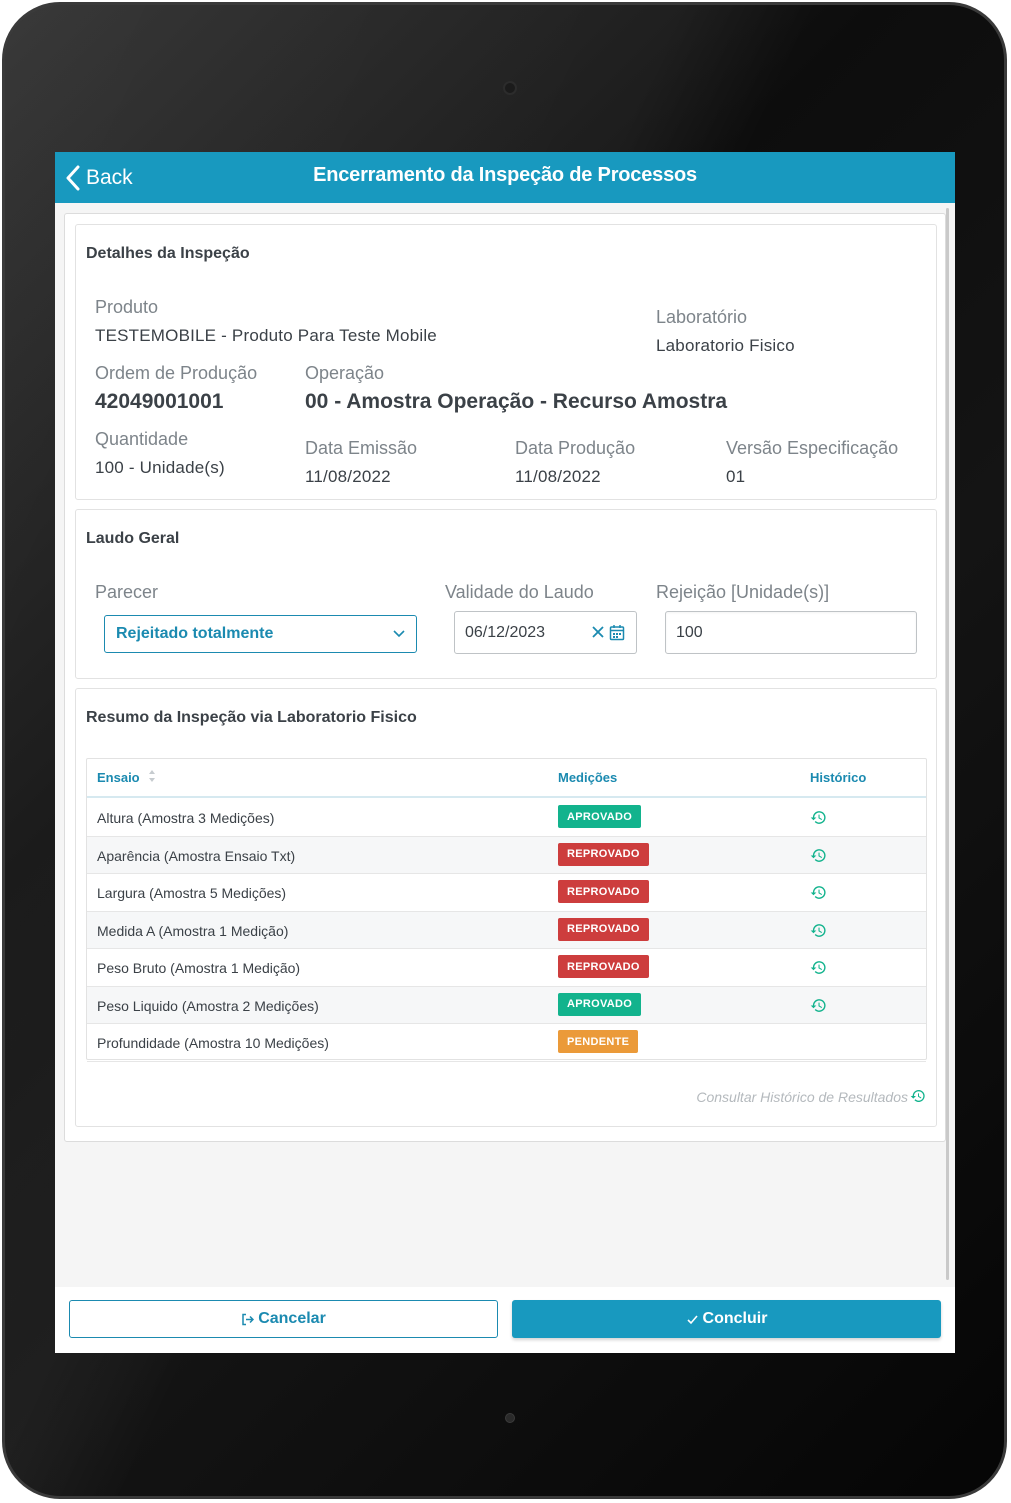  What do you see at coordinates (598, 1041) in the screenshot?
I see `status-badge: PENDENTE` at bounding box center [598, 1041].